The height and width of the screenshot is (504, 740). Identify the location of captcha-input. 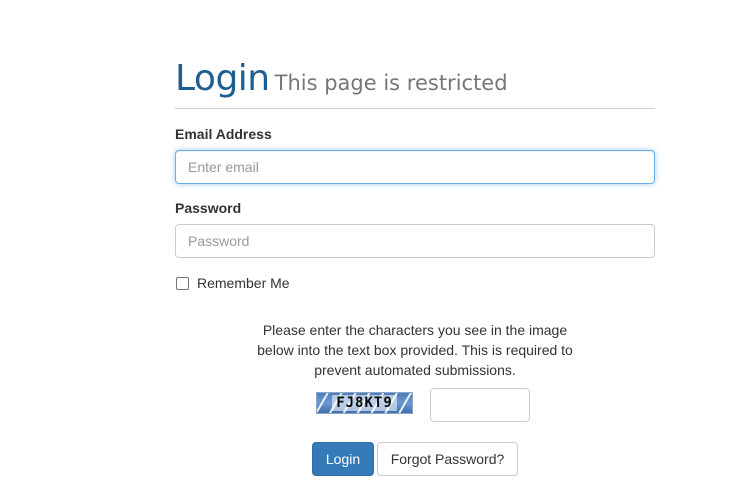
(480, 405).